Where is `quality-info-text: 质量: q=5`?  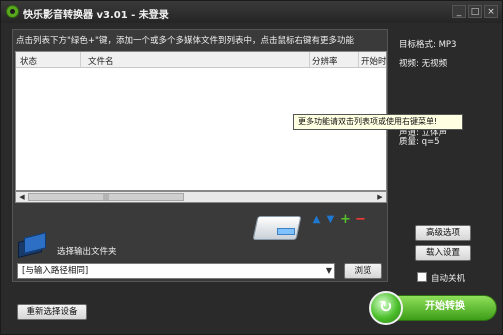
quality-info-text: 质量: q=5 is located at coordinates (419, 142).